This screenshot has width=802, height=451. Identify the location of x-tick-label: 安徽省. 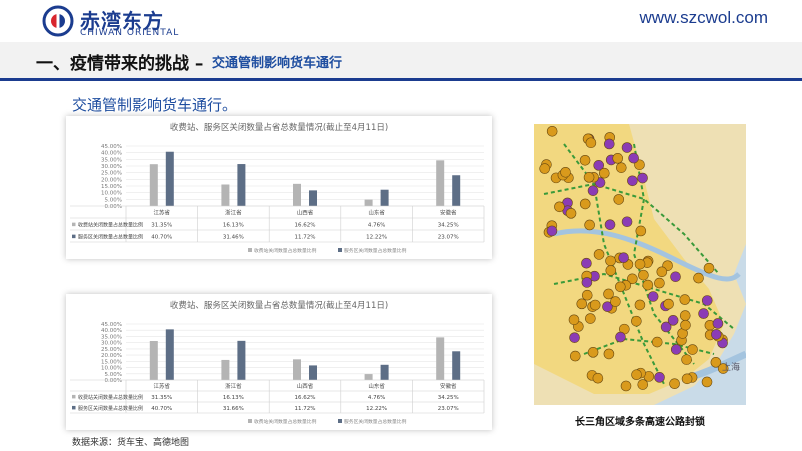
(448, 213).